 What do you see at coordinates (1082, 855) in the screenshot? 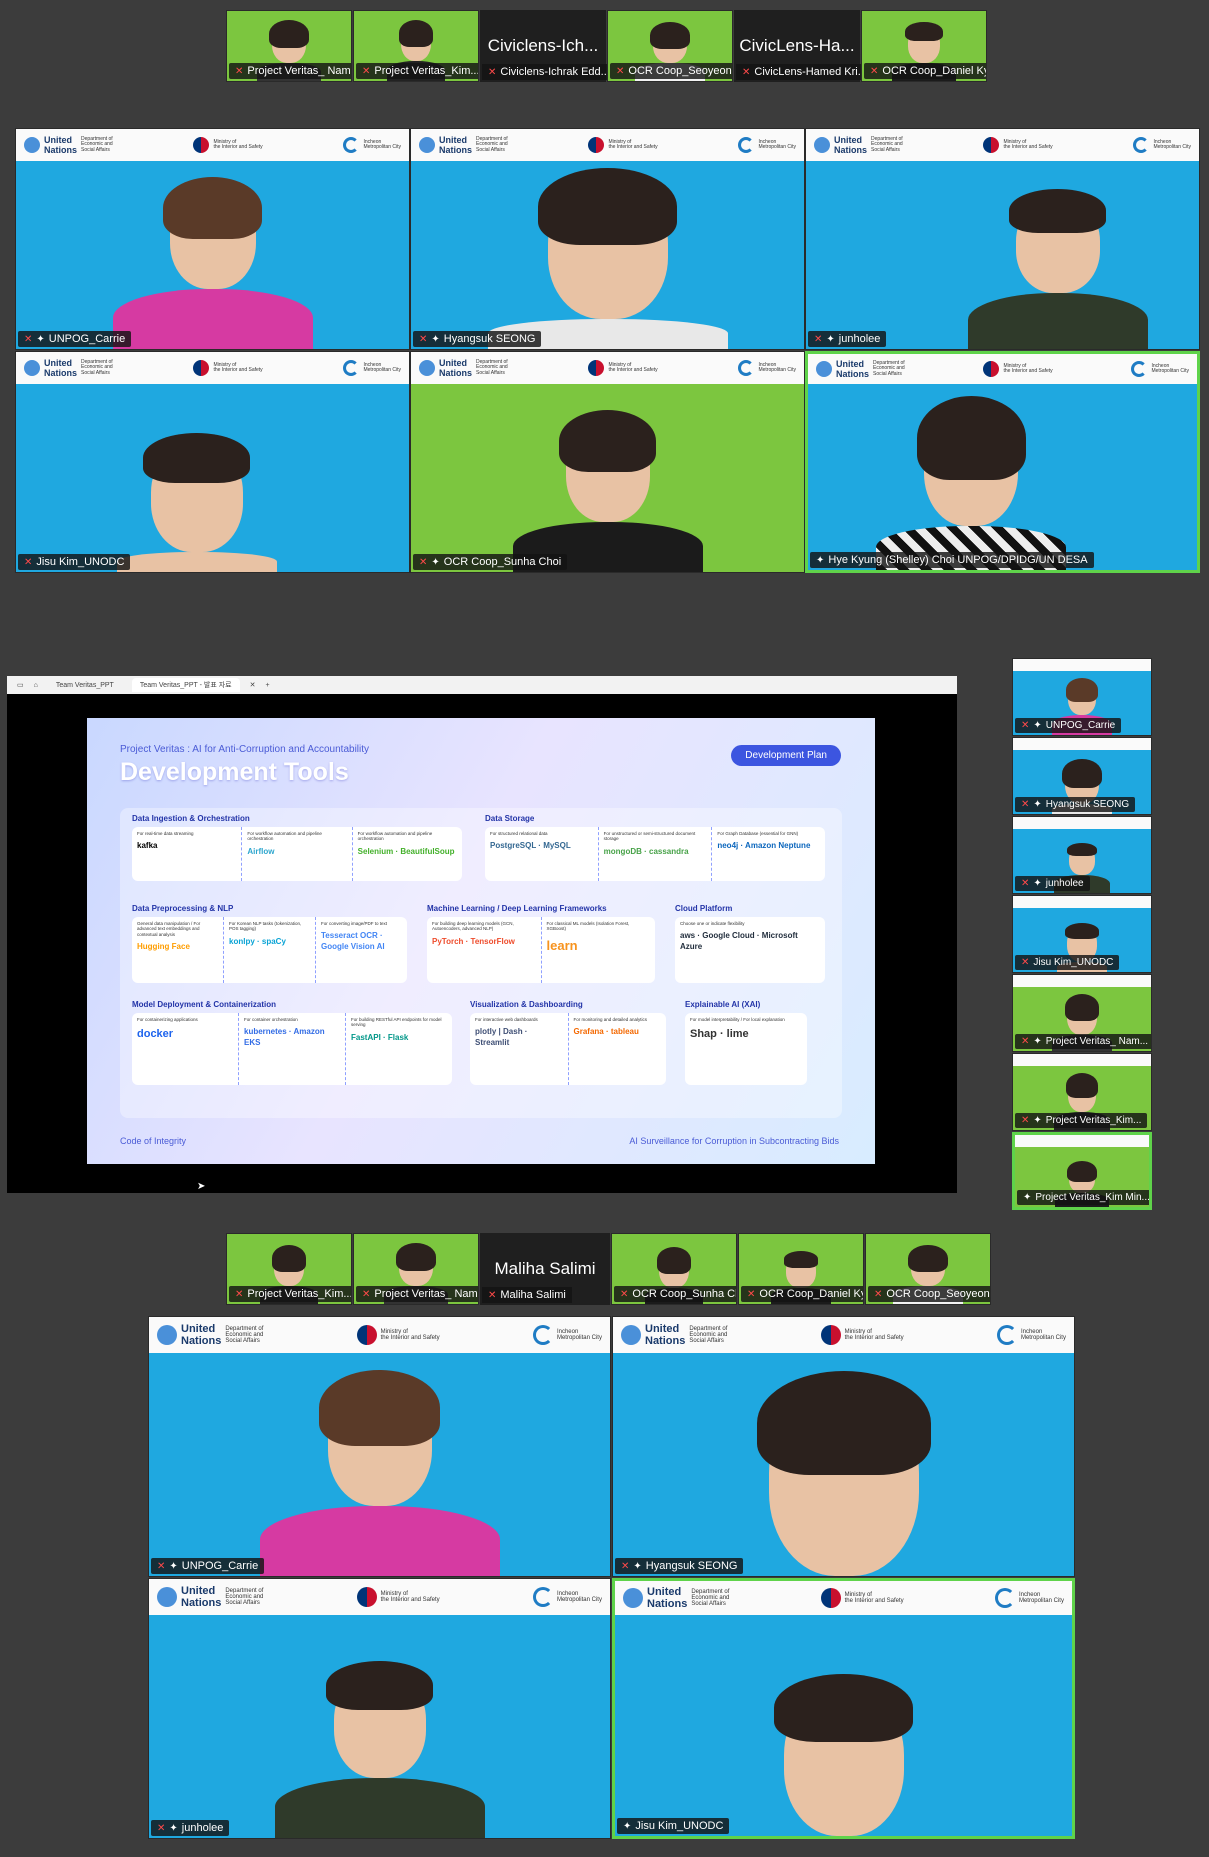
I see `participant-tile: ✕ ✦ junholee` at bounding box center [1082, 855].